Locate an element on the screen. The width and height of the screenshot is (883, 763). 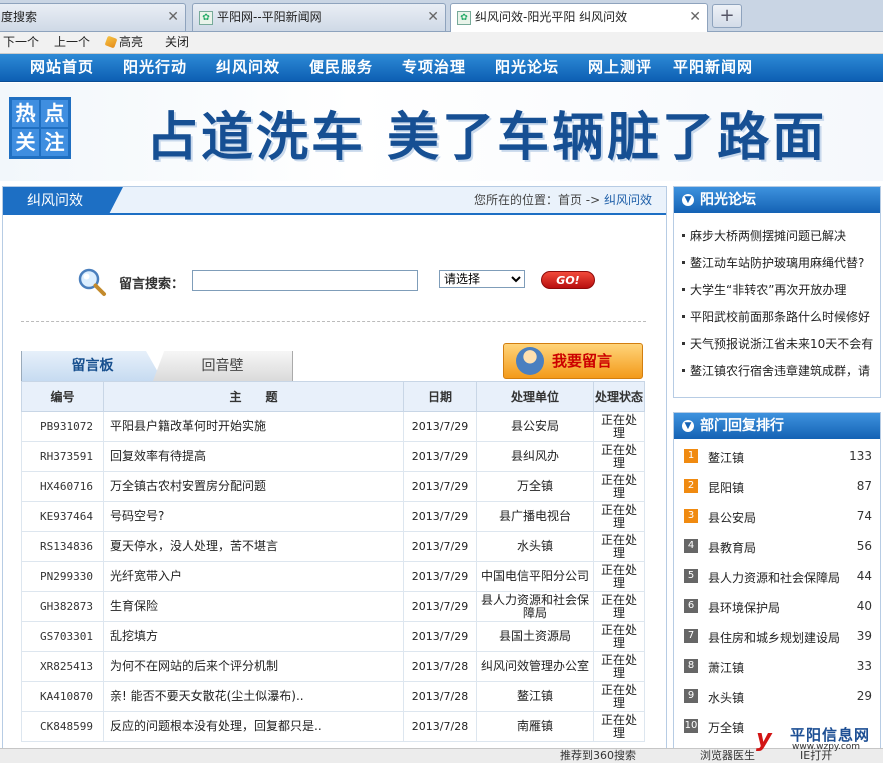
cell-id: XR825413 is located at coordinates (62, 666).